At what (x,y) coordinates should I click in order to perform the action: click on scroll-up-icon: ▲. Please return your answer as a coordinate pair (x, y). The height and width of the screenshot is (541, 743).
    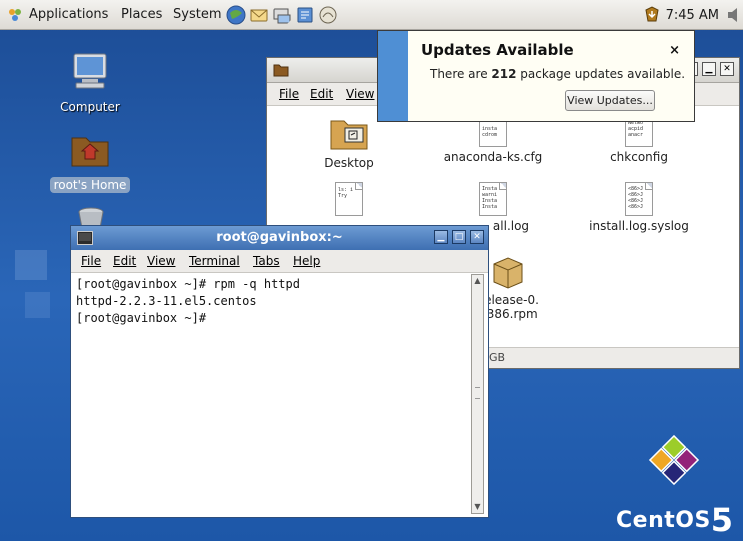
    Looking at the image, I should click on (477, 281).